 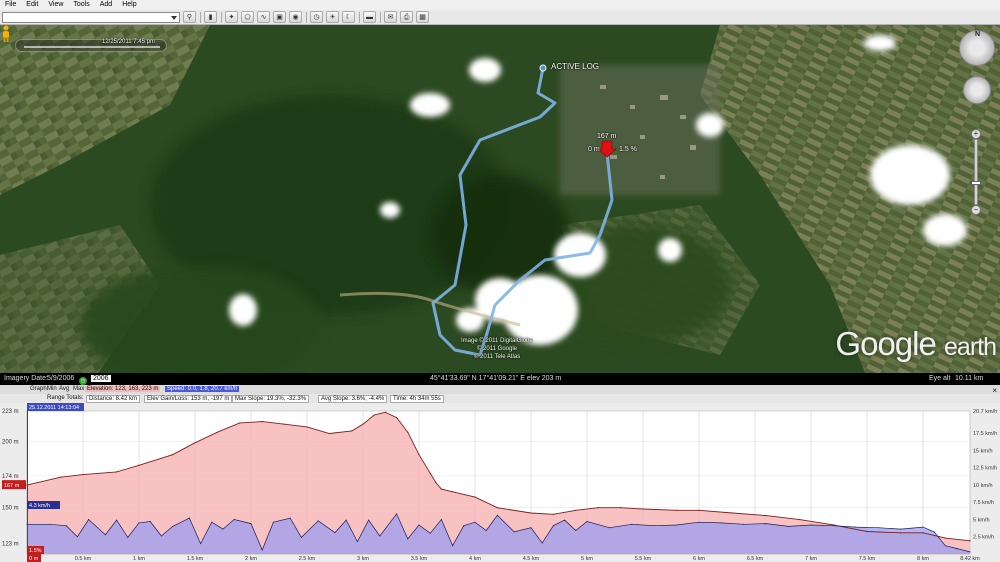 What do you see at coordinates (10, 5) in the screenshot?
I see `menu-file: File` at bounding box center [10, 5].